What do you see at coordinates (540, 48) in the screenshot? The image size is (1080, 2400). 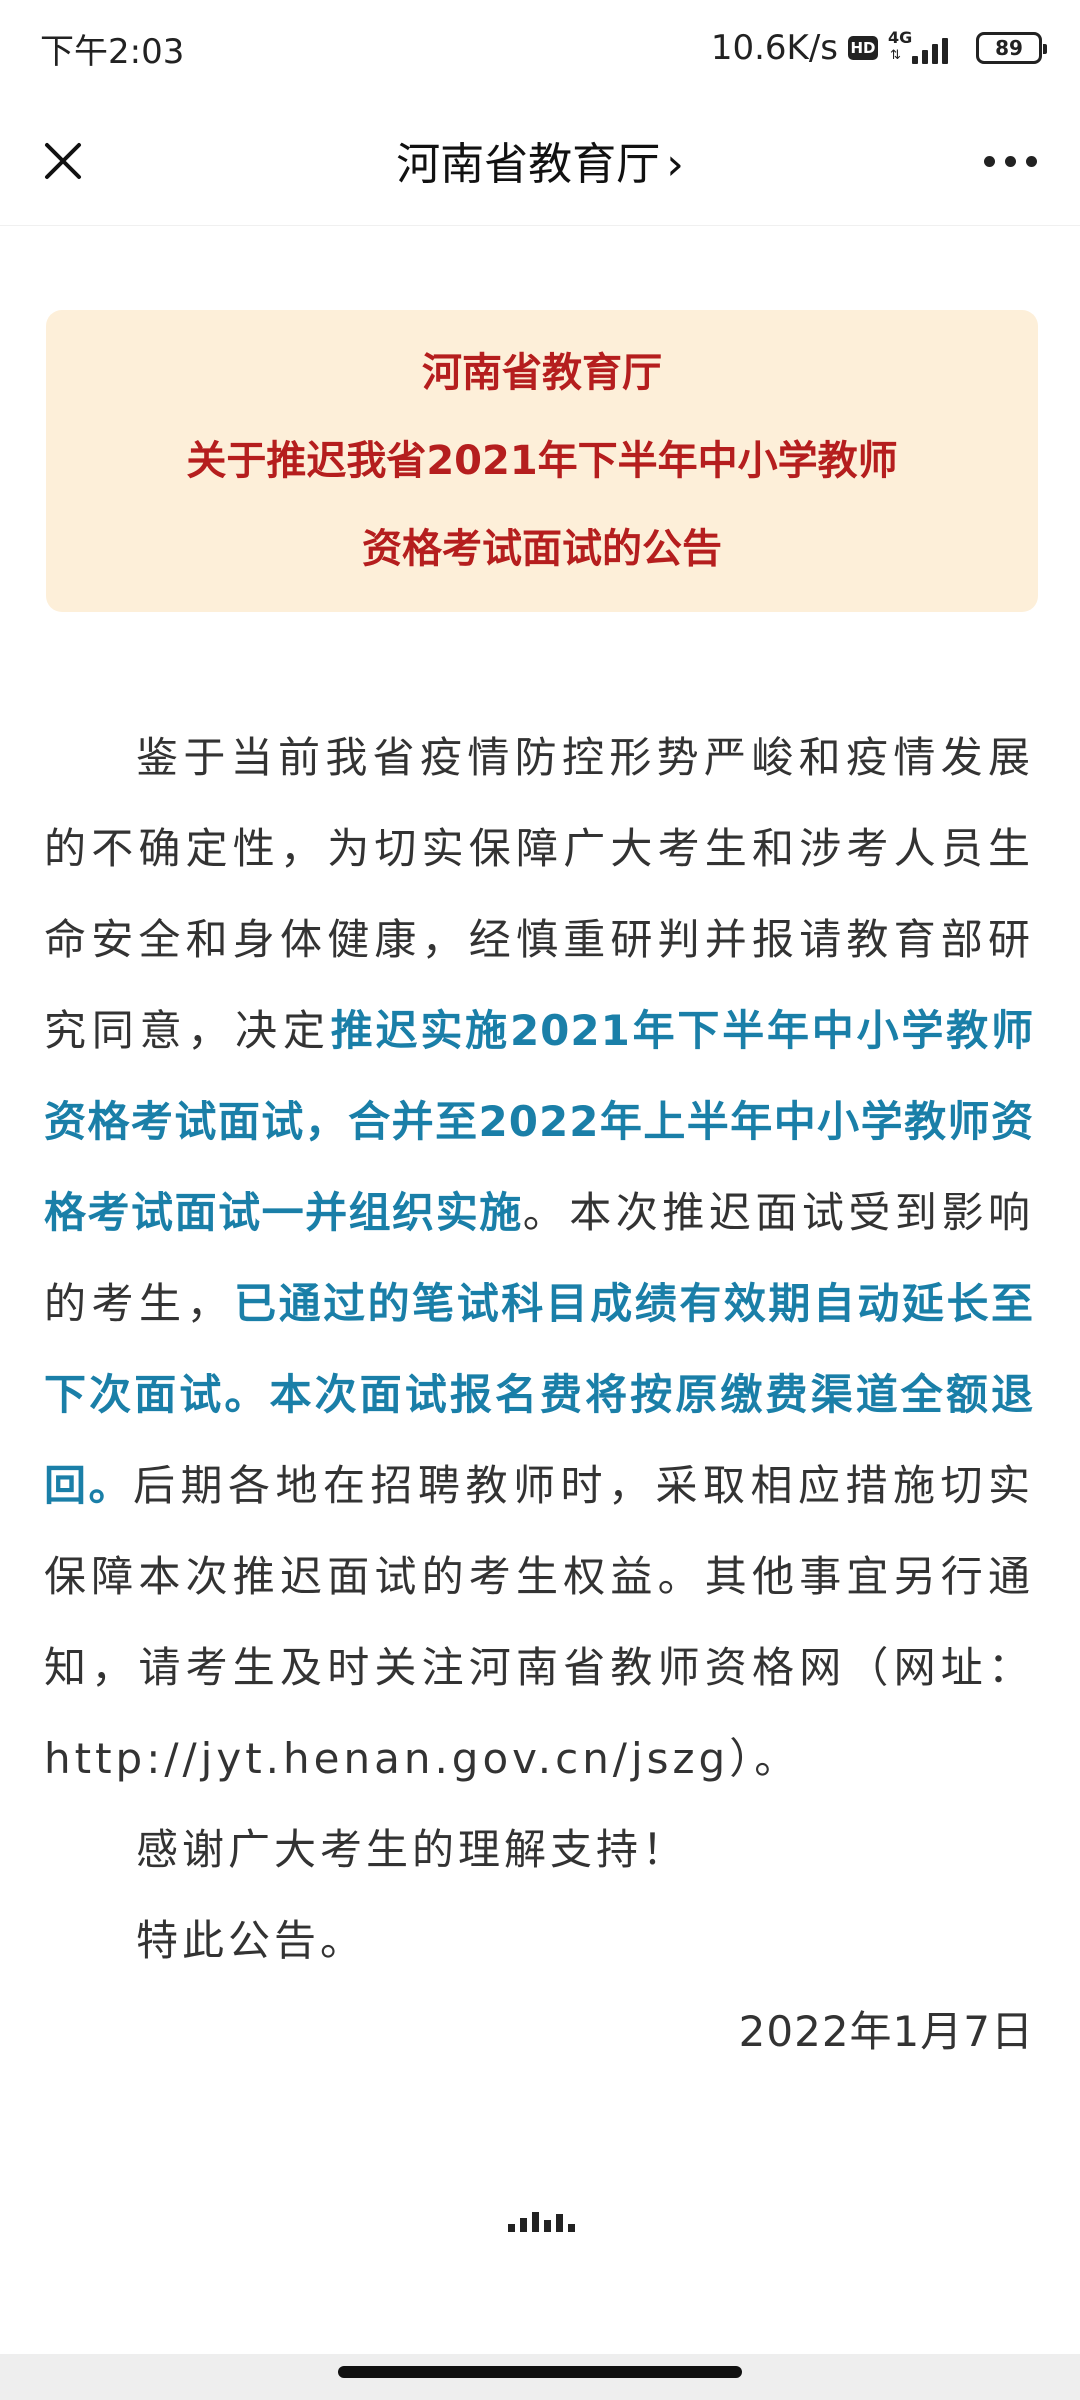 I see `status-bar: 下午2:03 10.6K/s HD 4G ⇅ 89` at bounding box center [540, 48].